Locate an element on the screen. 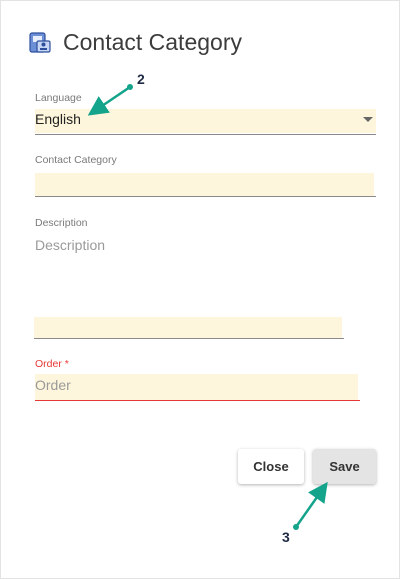 The height and width of the screenshot is (579, 400). language-underline is located at coordinates (205, 134).